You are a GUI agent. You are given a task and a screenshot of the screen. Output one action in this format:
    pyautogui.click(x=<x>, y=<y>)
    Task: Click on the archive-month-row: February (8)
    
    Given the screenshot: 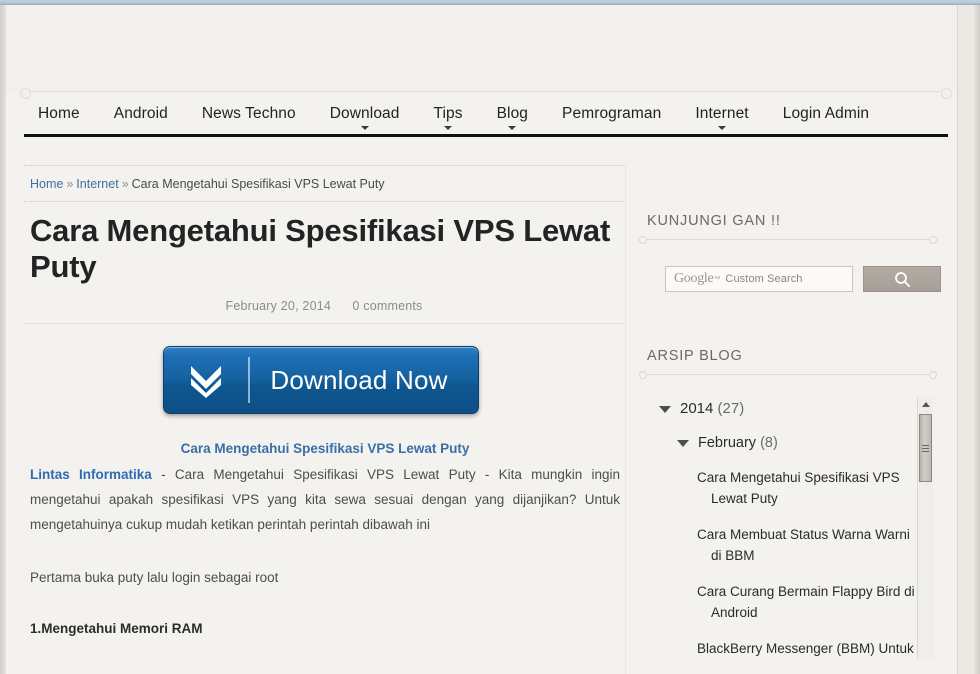 What is the action you would take?
    pyautogui.click(x=793, y=443)
    